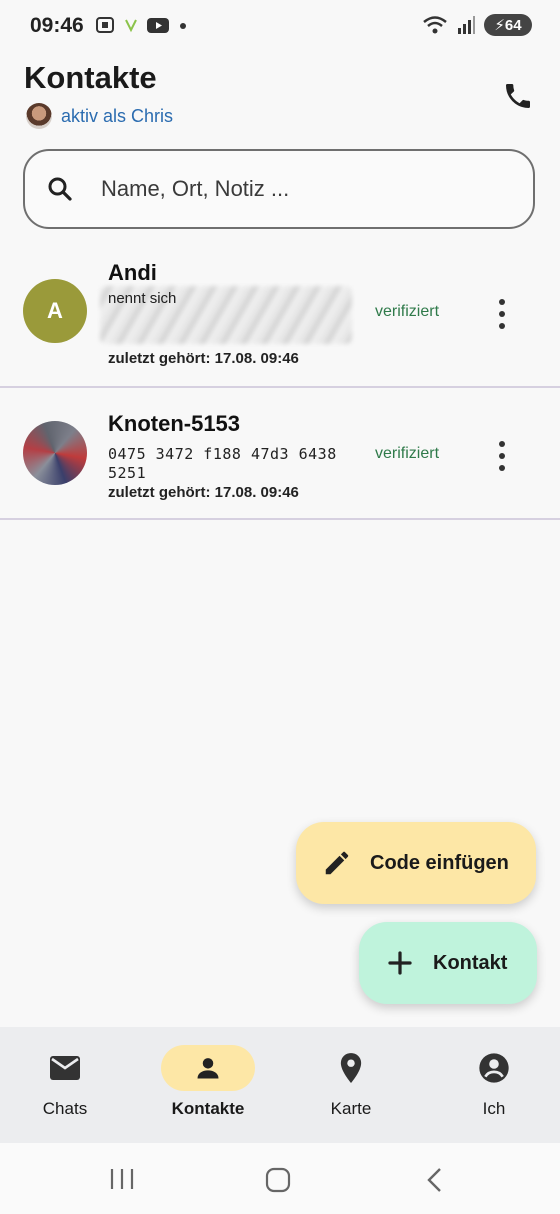 The image size is (560, 1214). What do you see at coordinates (158, 25) in the screenshot?
I see `youtube-icon` at bounding box center [158, 25].